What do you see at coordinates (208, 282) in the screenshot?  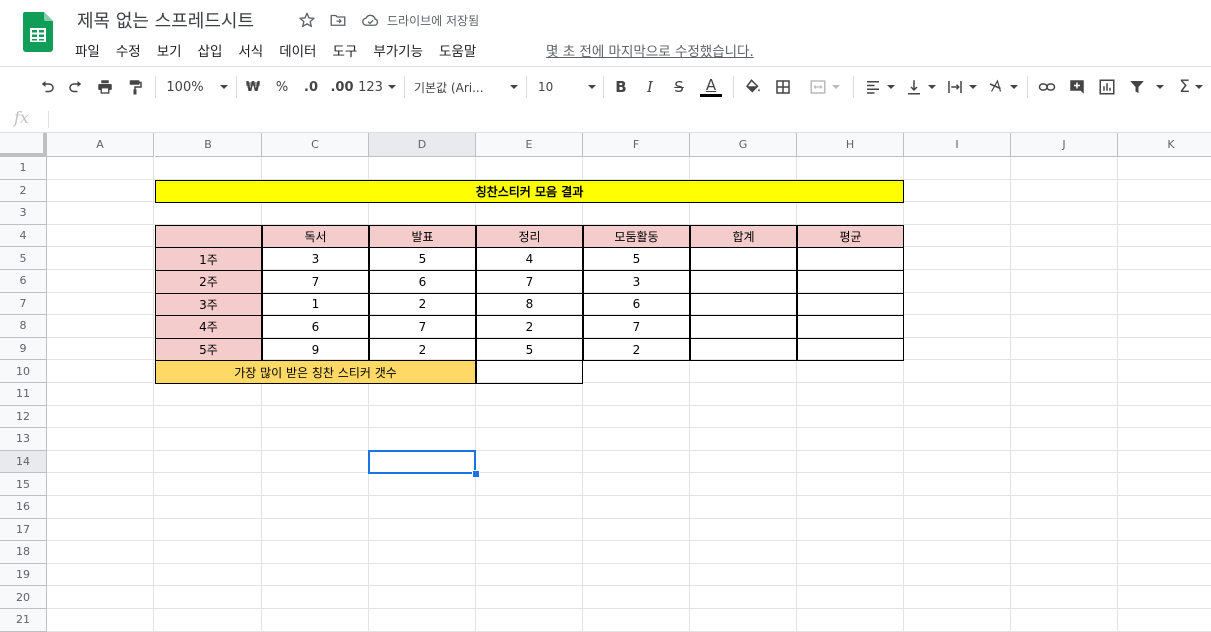 I see `week-label-cell: 2주` at bounding box center [208, 282].